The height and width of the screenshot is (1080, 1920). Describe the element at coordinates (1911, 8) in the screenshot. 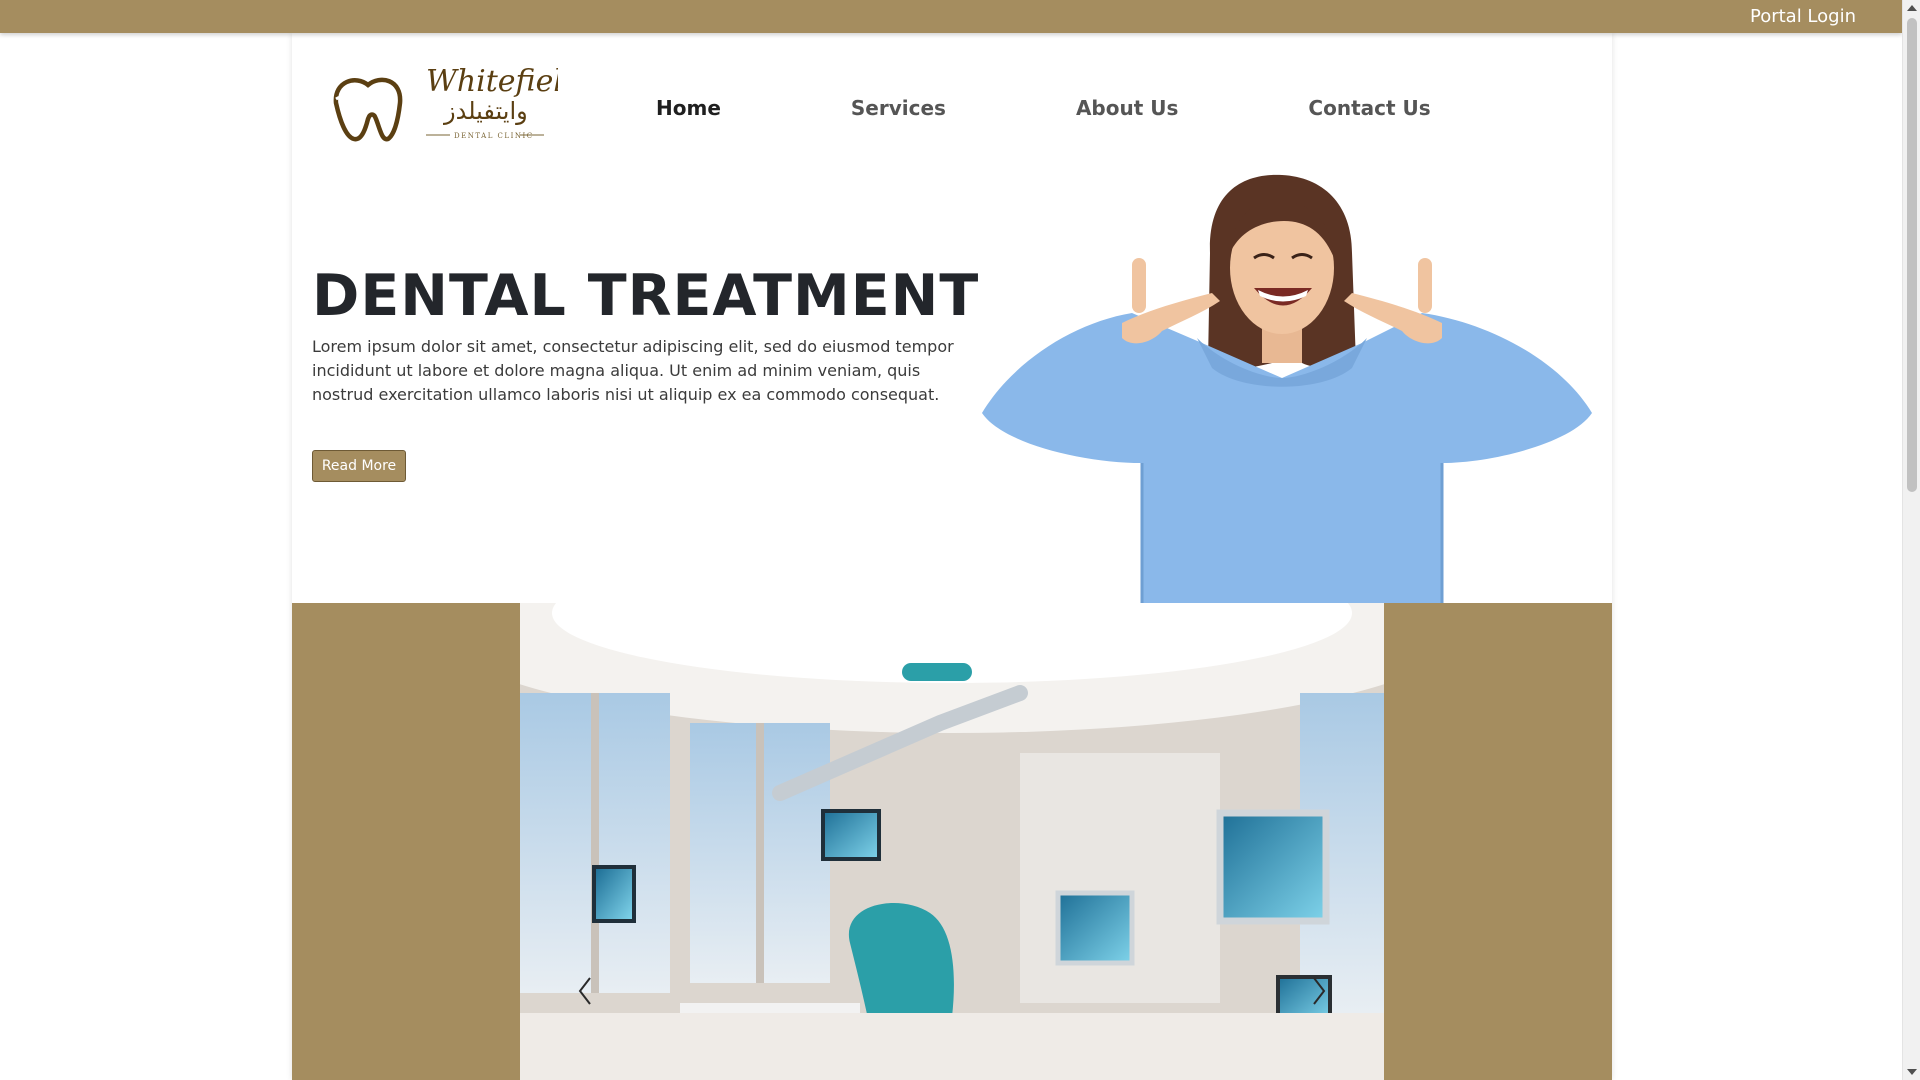

I see `scroll-up-arrow-icon` at that location.